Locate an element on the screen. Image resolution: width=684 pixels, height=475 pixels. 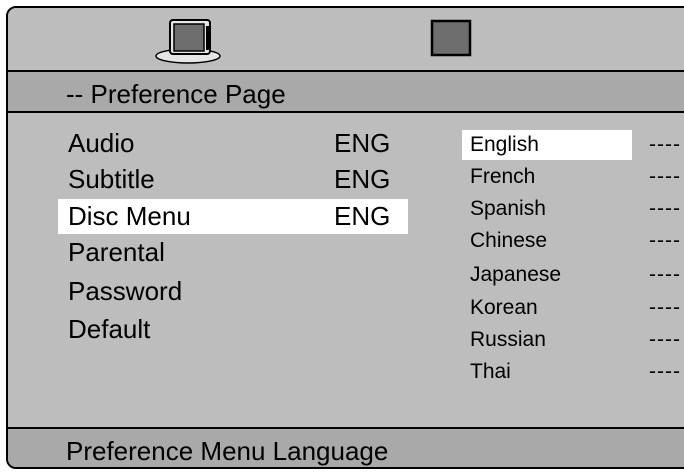
menu-item-label: Audio is located at coordinates (101, 143).